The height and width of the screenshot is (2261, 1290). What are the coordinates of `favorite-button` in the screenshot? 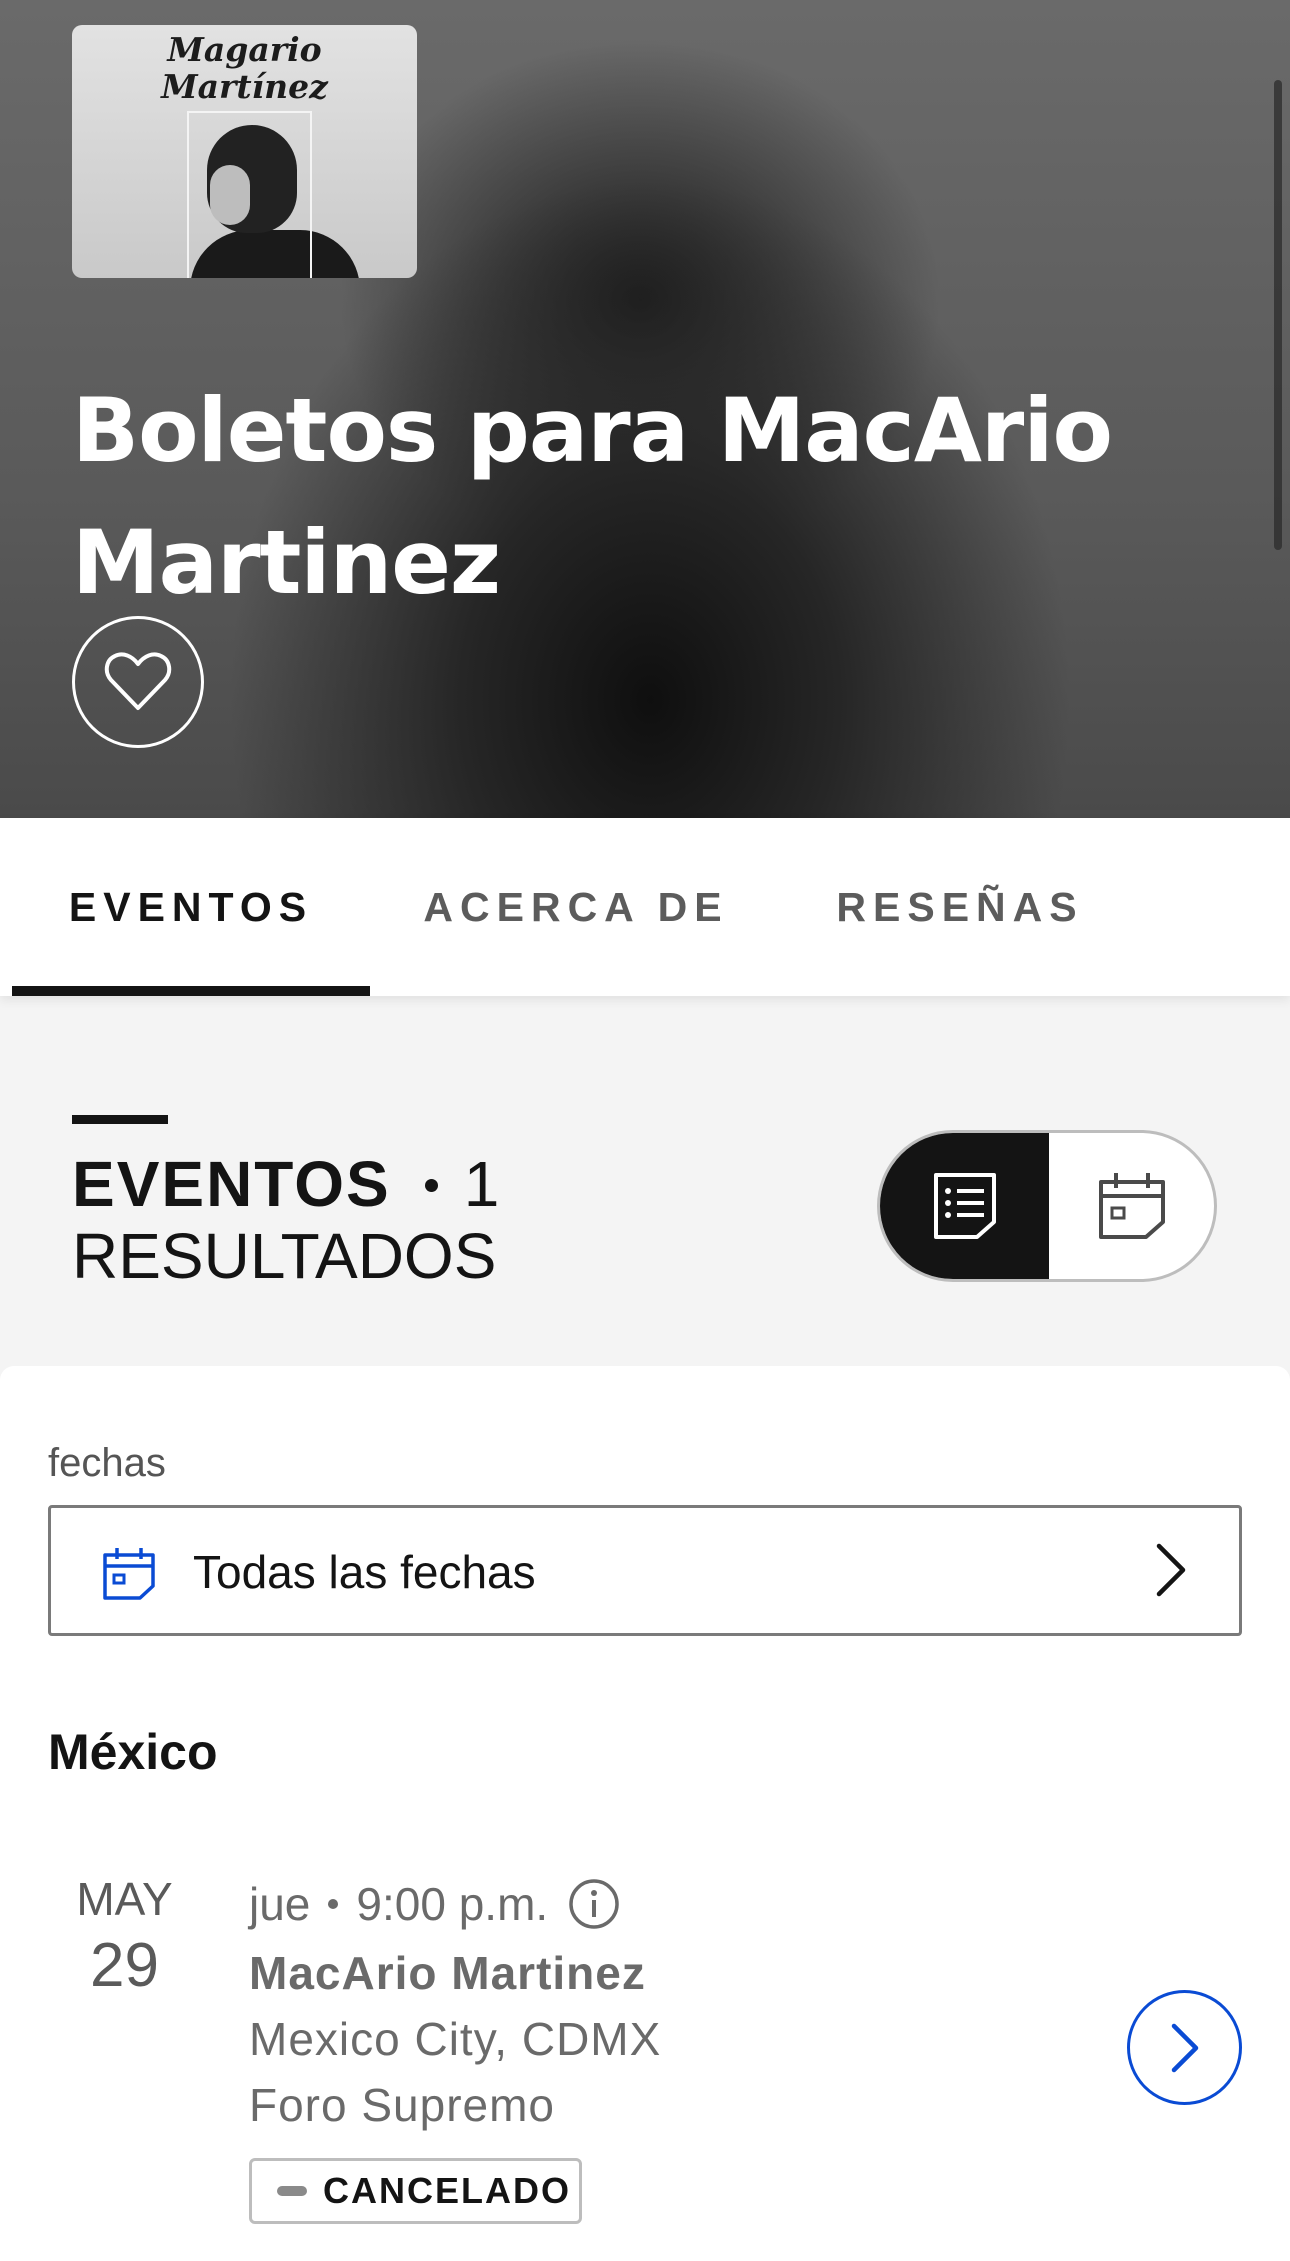 It's located at (138, 682).